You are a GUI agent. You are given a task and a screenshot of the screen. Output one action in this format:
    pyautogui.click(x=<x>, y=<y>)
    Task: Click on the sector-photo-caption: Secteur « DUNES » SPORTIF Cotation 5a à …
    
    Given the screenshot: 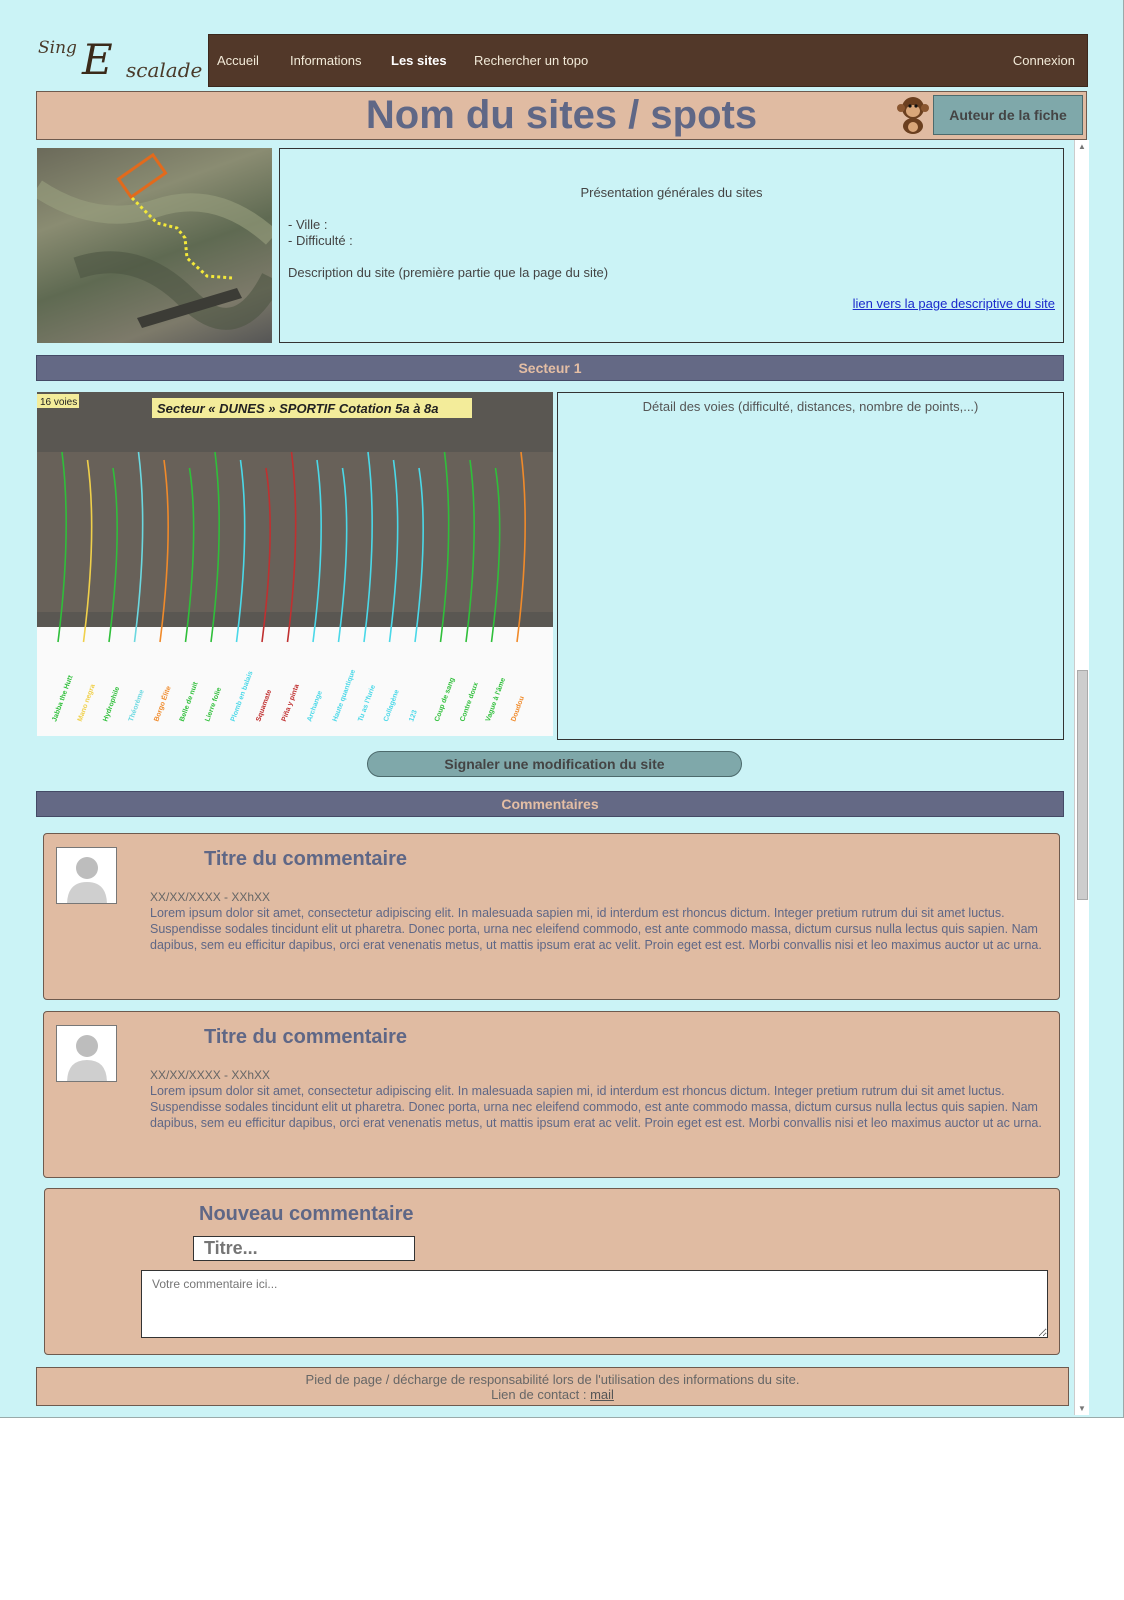 What is the action you would take?
    pyautogui.click(x=298, y=408)
    